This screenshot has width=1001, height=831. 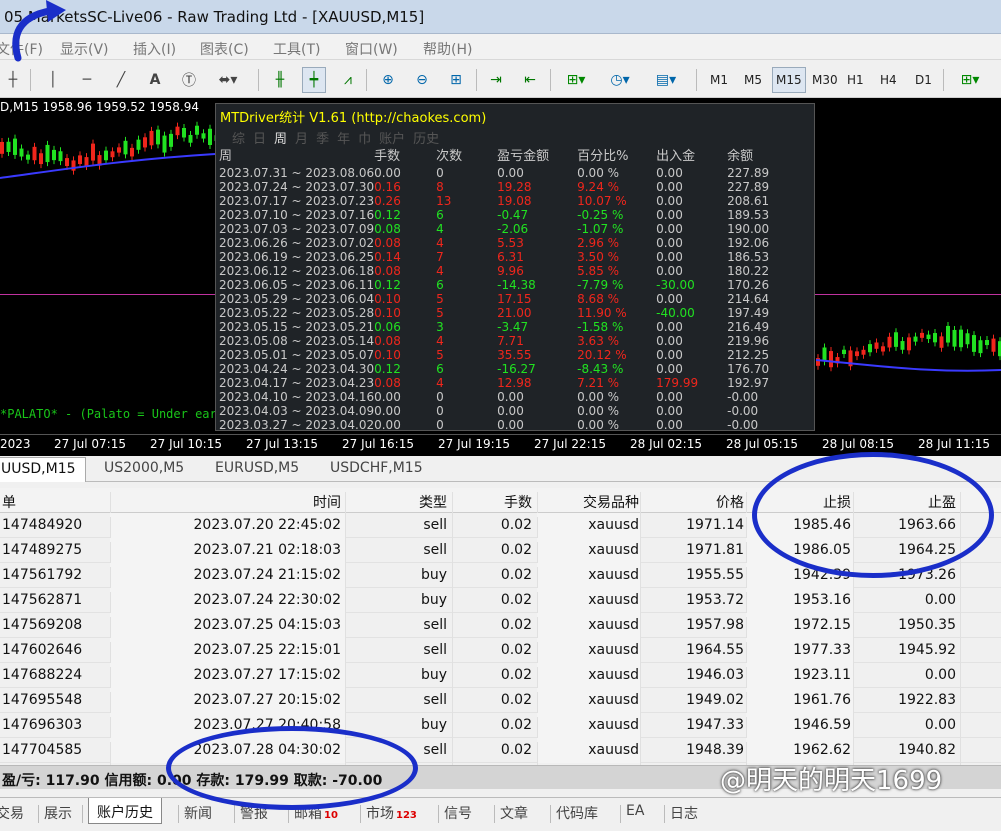 I want to click on stats-tab: 日, so click(x=259, y=139).